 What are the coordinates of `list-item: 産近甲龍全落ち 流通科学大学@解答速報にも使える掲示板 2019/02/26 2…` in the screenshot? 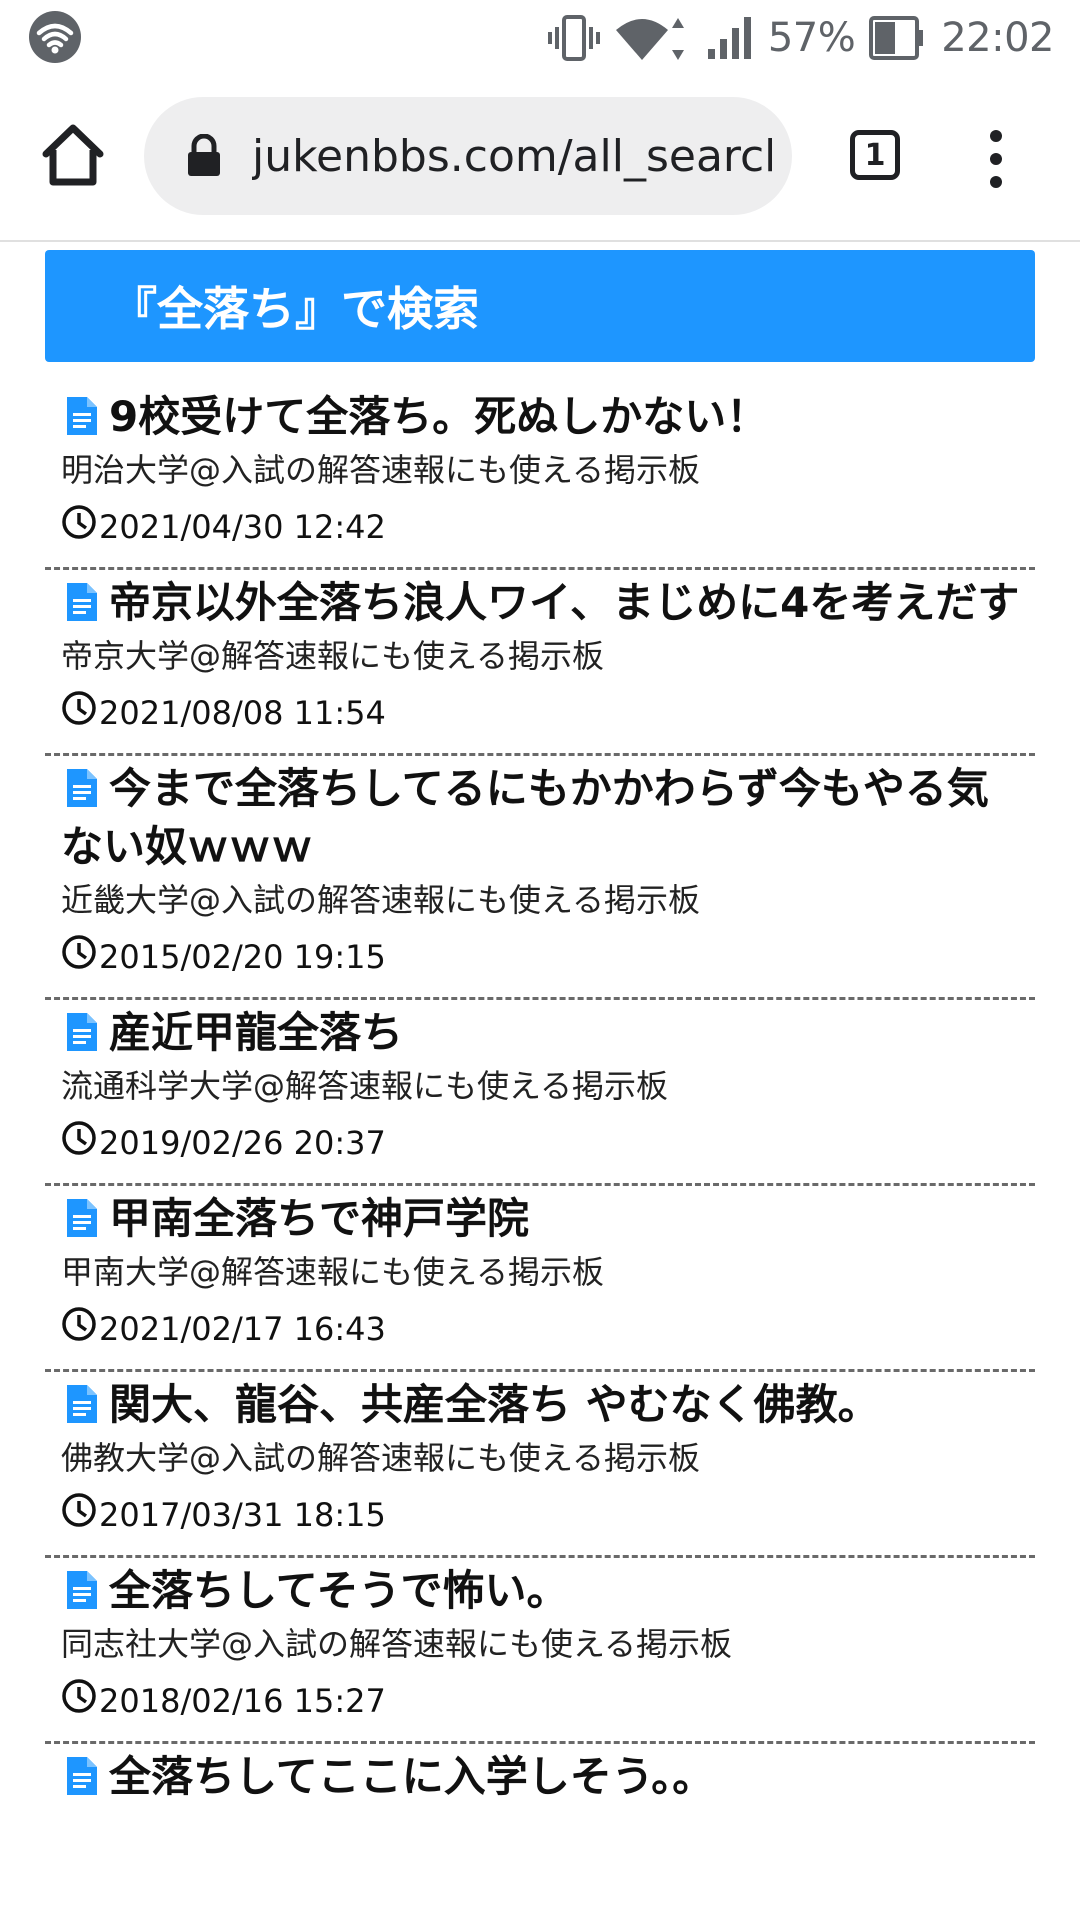 It's located at (540, 1093).